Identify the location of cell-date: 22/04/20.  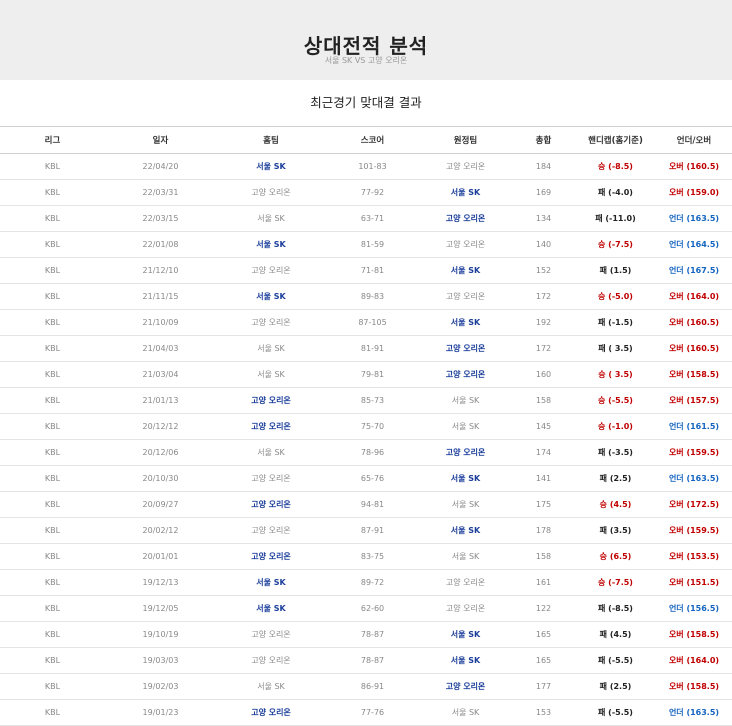
(160, 166).